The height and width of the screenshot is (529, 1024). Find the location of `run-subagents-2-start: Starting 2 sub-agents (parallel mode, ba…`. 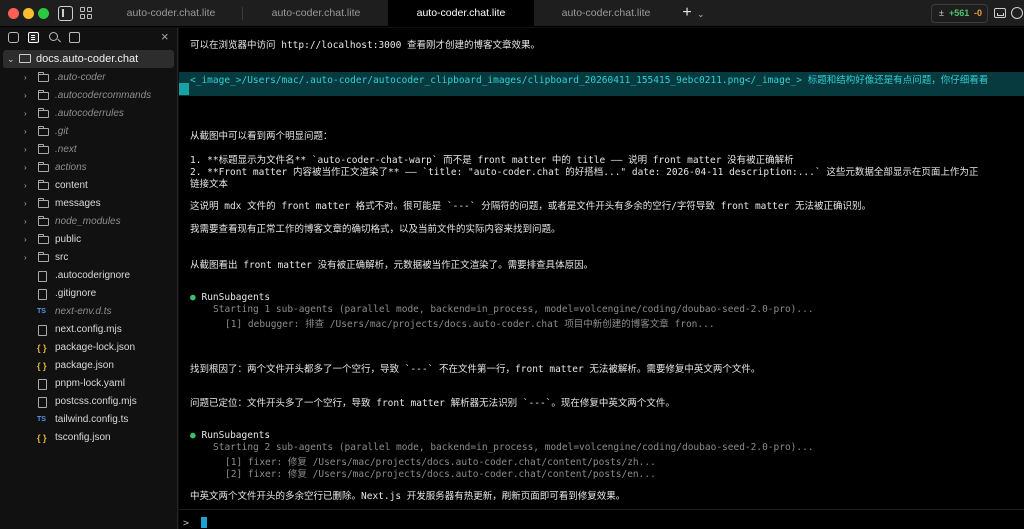

run-subagents-2-start: Starting 2 sub-agents (parallel mode, ba… is located at coordinates (513, 447).